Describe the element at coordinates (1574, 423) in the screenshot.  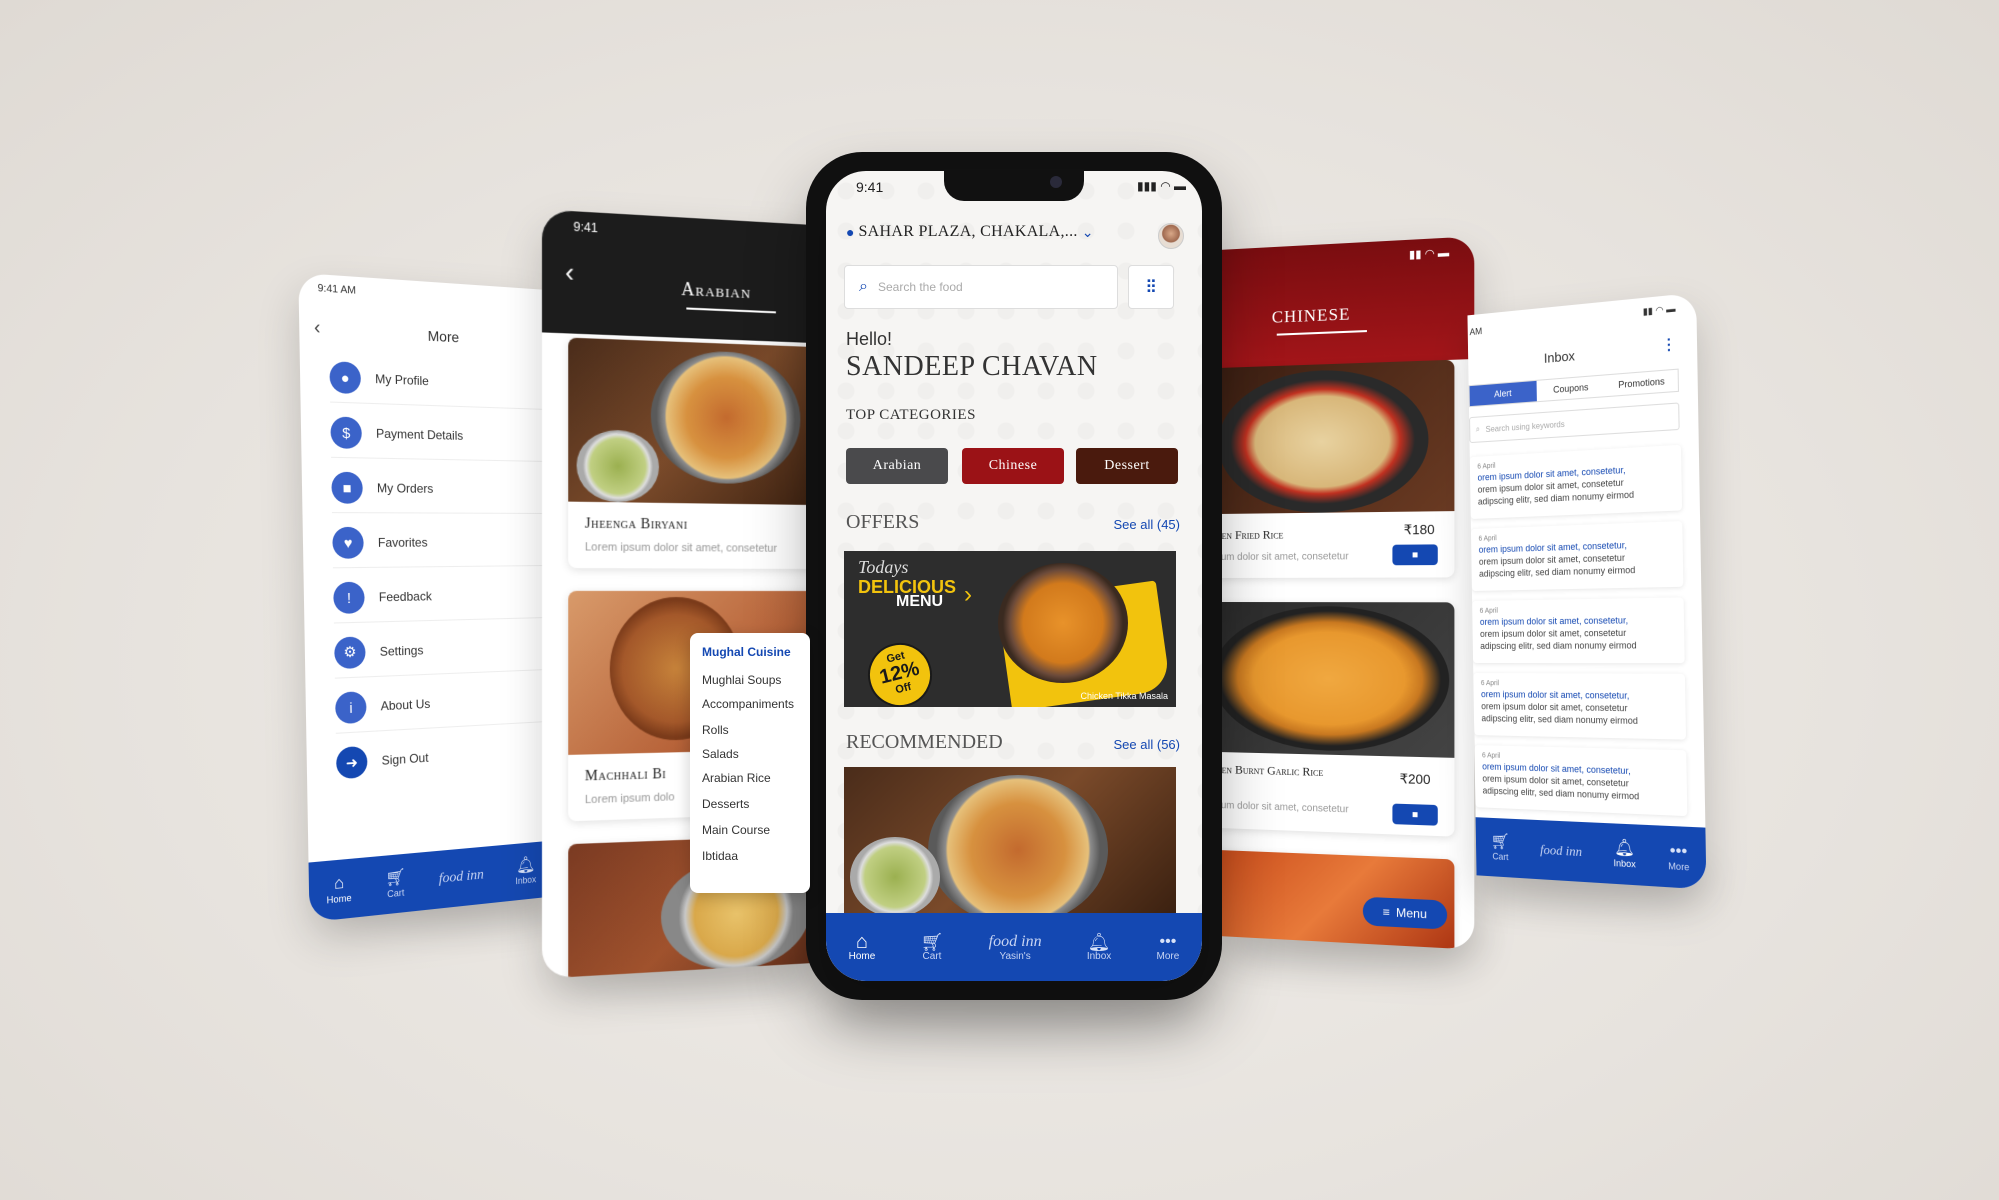
I see `search-input: ⌕ Search using keywords` at that location.